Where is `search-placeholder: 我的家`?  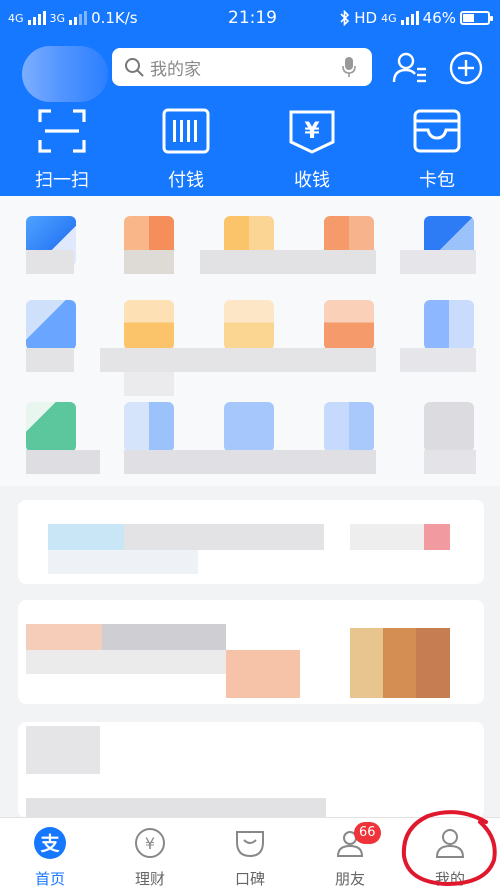 search-placeholder: 我的家 is located at coordinates (175, 69).